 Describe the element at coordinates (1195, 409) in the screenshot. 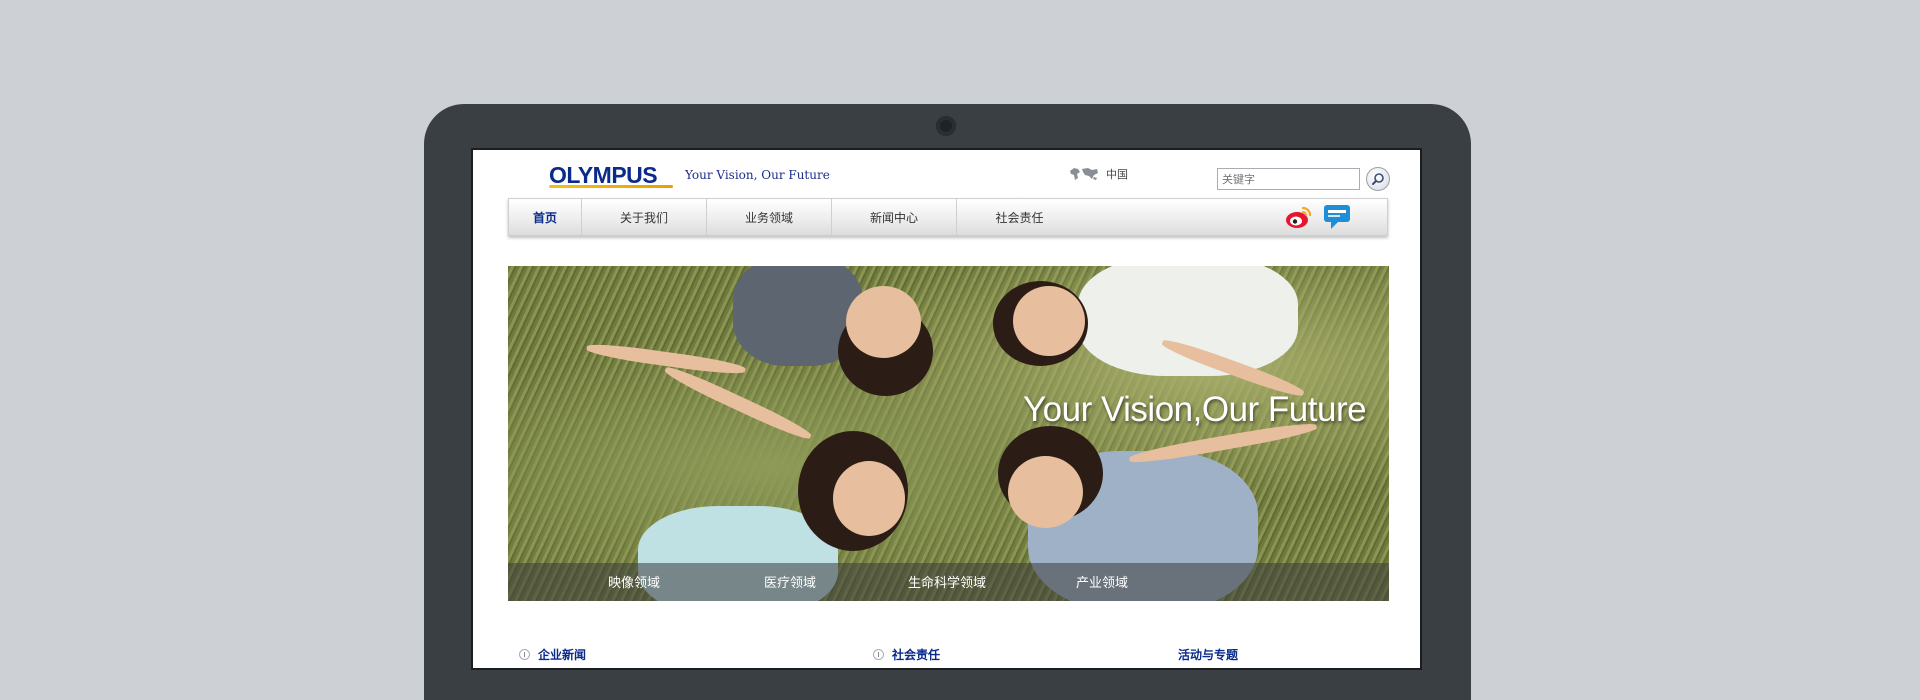

I see `banner-title: Your Vision,Our Future` at that location.